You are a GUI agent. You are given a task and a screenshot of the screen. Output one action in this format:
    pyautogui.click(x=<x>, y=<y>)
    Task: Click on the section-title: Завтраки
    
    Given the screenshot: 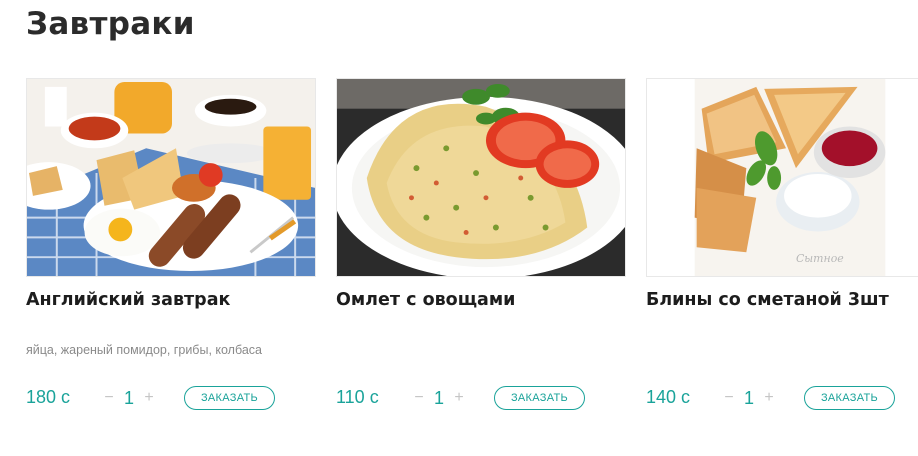 What is the action you would take?
    pyautogui.click(x=110, y=24)
    